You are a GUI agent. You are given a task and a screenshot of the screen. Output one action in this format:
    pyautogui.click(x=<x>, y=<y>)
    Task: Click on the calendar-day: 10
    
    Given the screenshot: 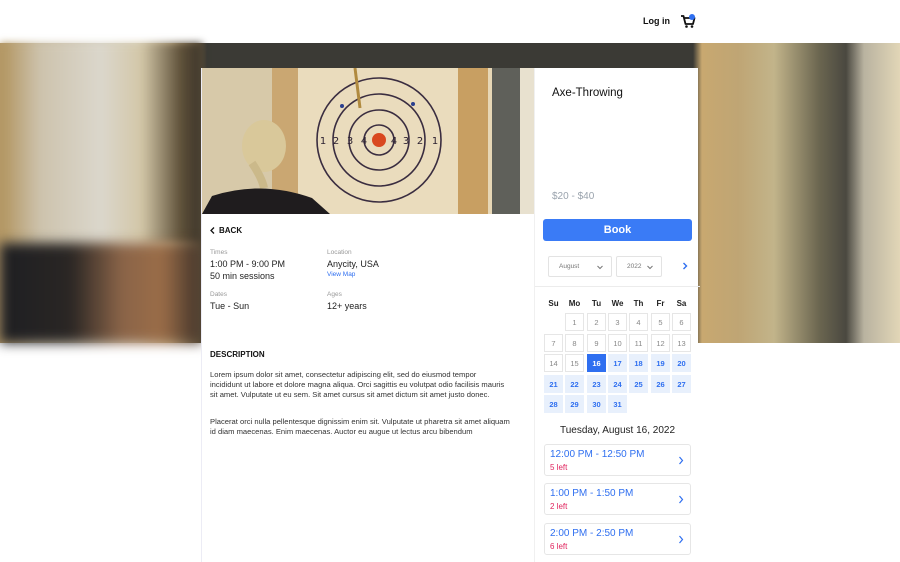 What is the action you would take?
    pyautogui.click(x=617, y=343)
    